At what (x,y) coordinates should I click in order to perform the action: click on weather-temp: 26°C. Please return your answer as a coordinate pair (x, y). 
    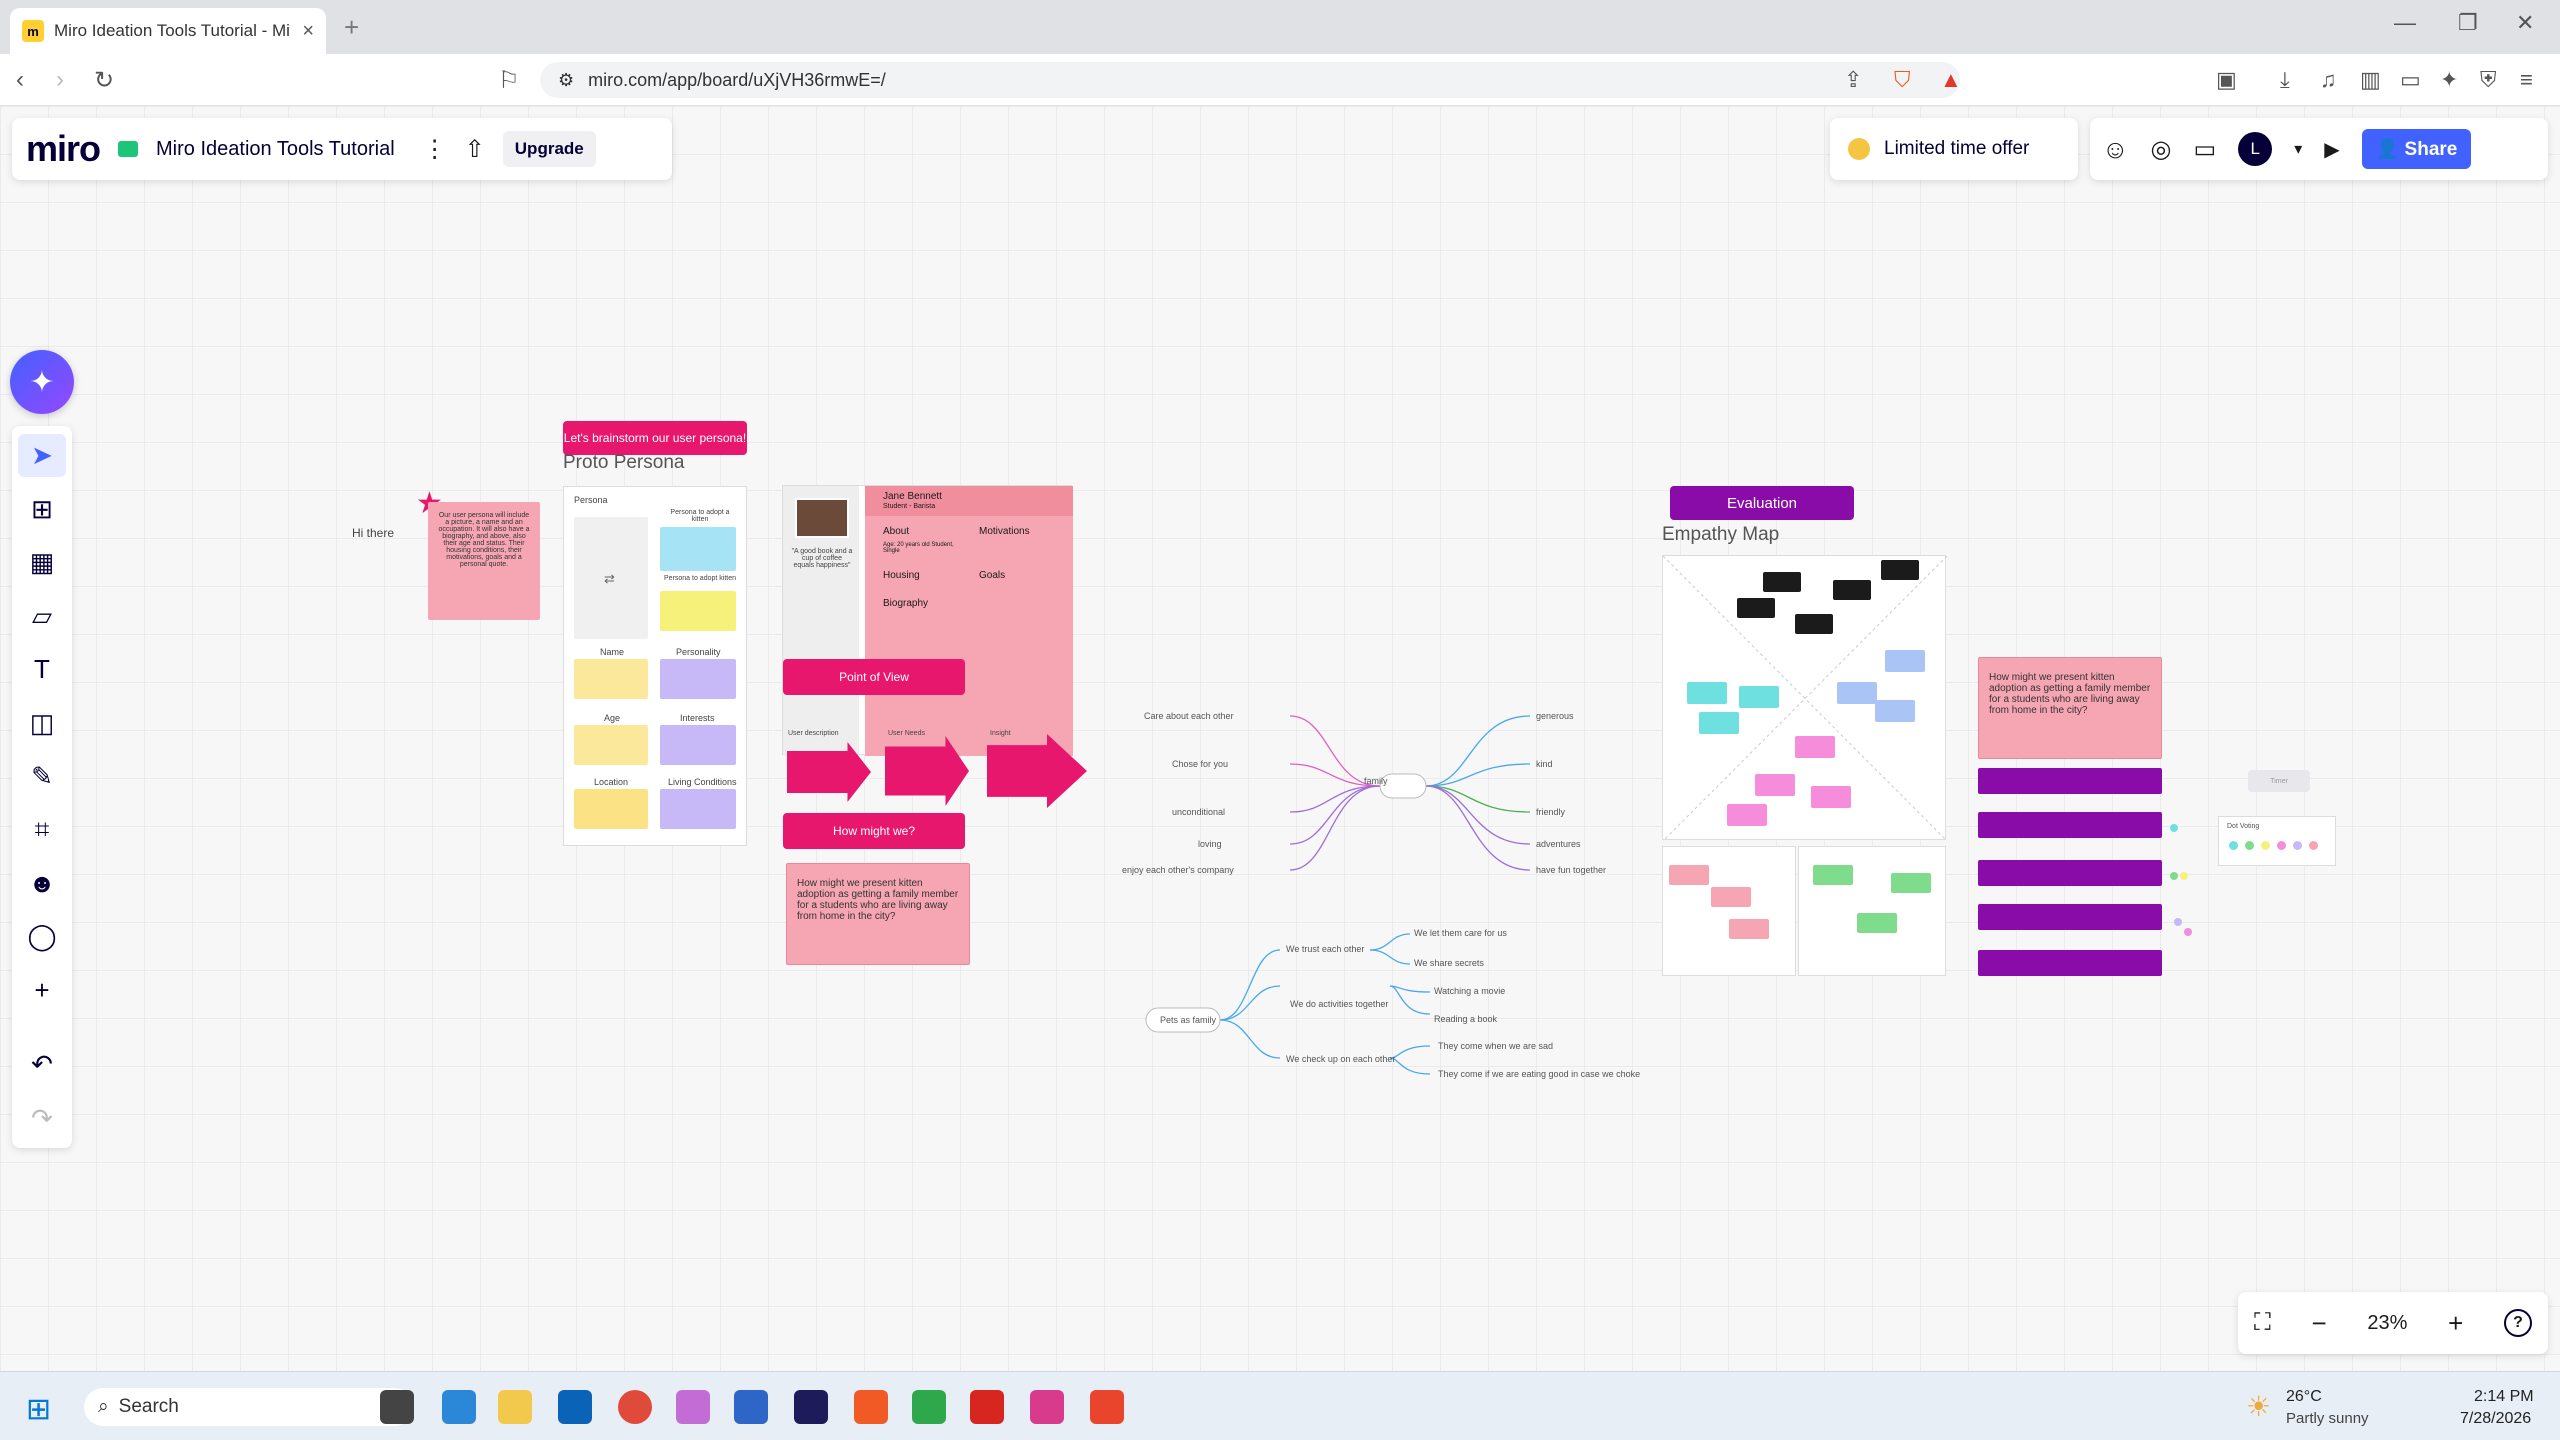
    Looking at the image, I should click on (2304, 1397).